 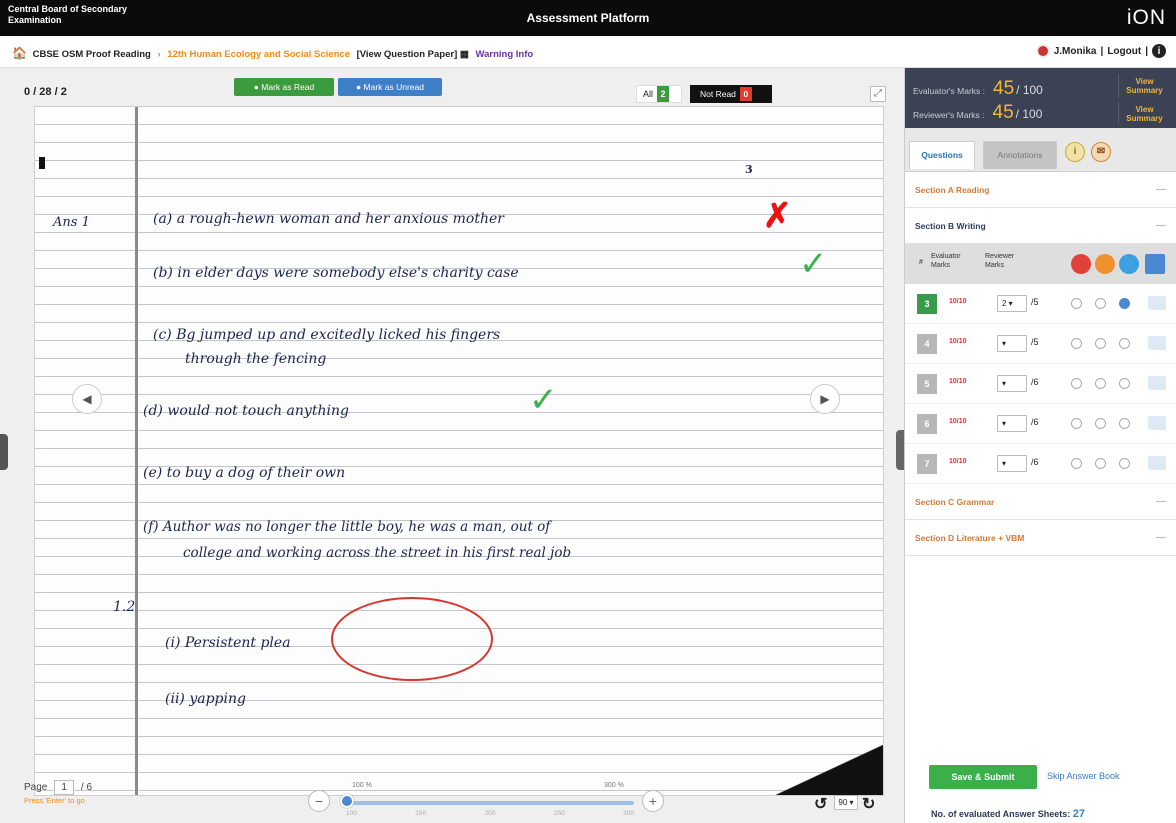 I want to click on page-navigator: Page 1 / 6 Press 'Enter' to go, so click(x=58, y=792).